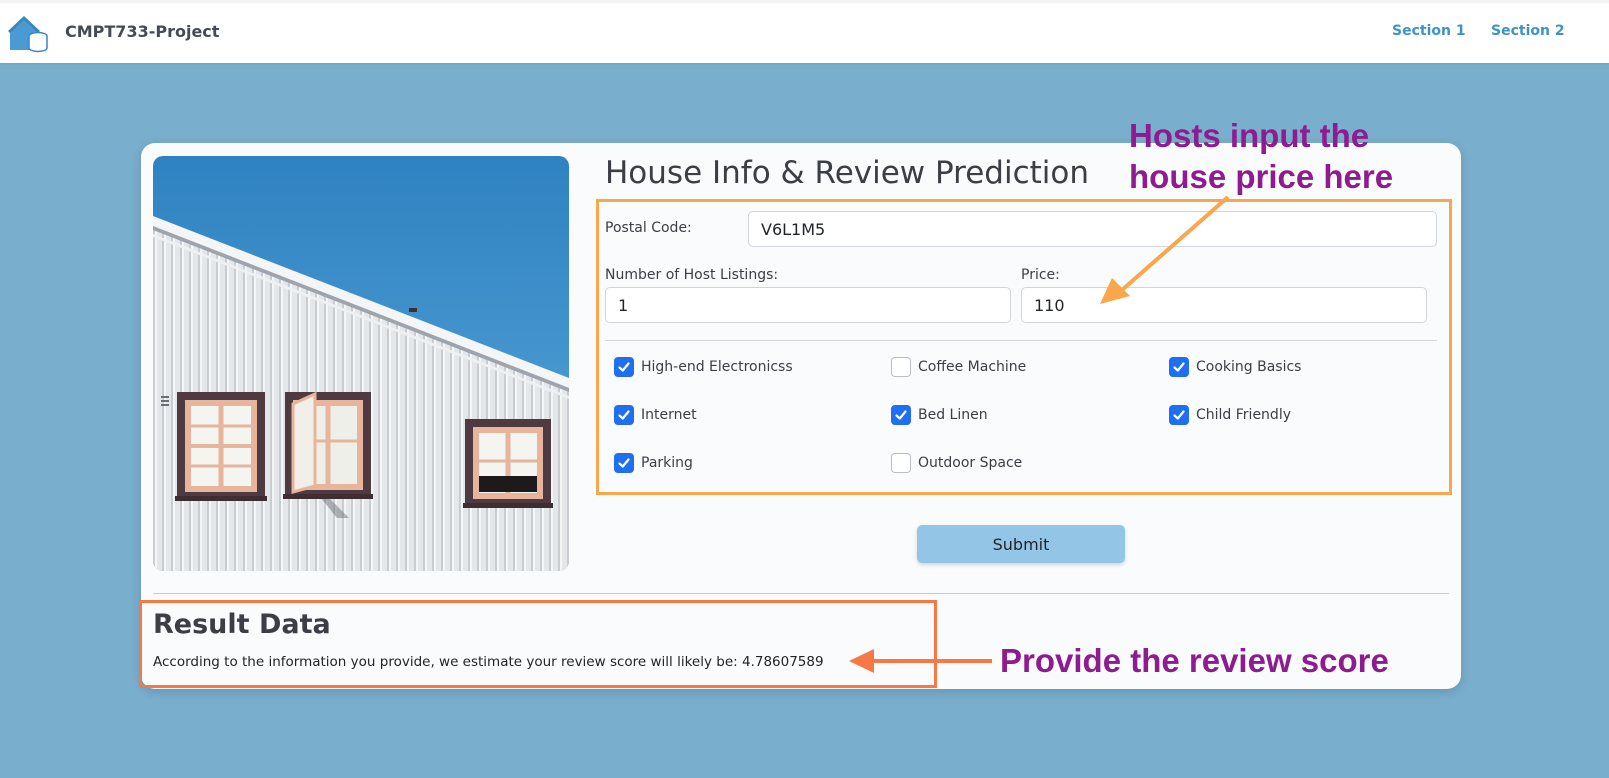  Describe the element at coordinates (142, 31) in the screenshot. I see `brand-name: CMPT733-Project` at that location.